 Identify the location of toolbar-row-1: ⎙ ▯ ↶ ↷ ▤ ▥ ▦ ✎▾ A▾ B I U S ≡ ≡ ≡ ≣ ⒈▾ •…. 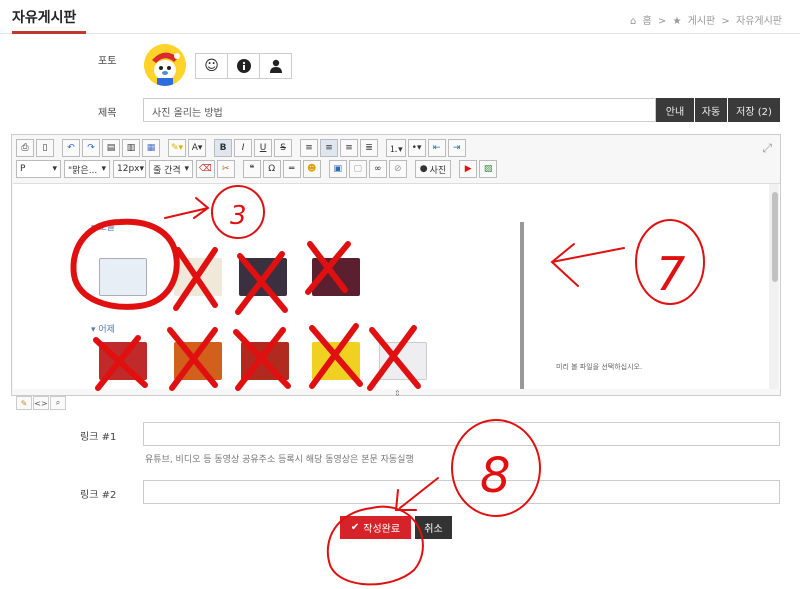
(242, 148).